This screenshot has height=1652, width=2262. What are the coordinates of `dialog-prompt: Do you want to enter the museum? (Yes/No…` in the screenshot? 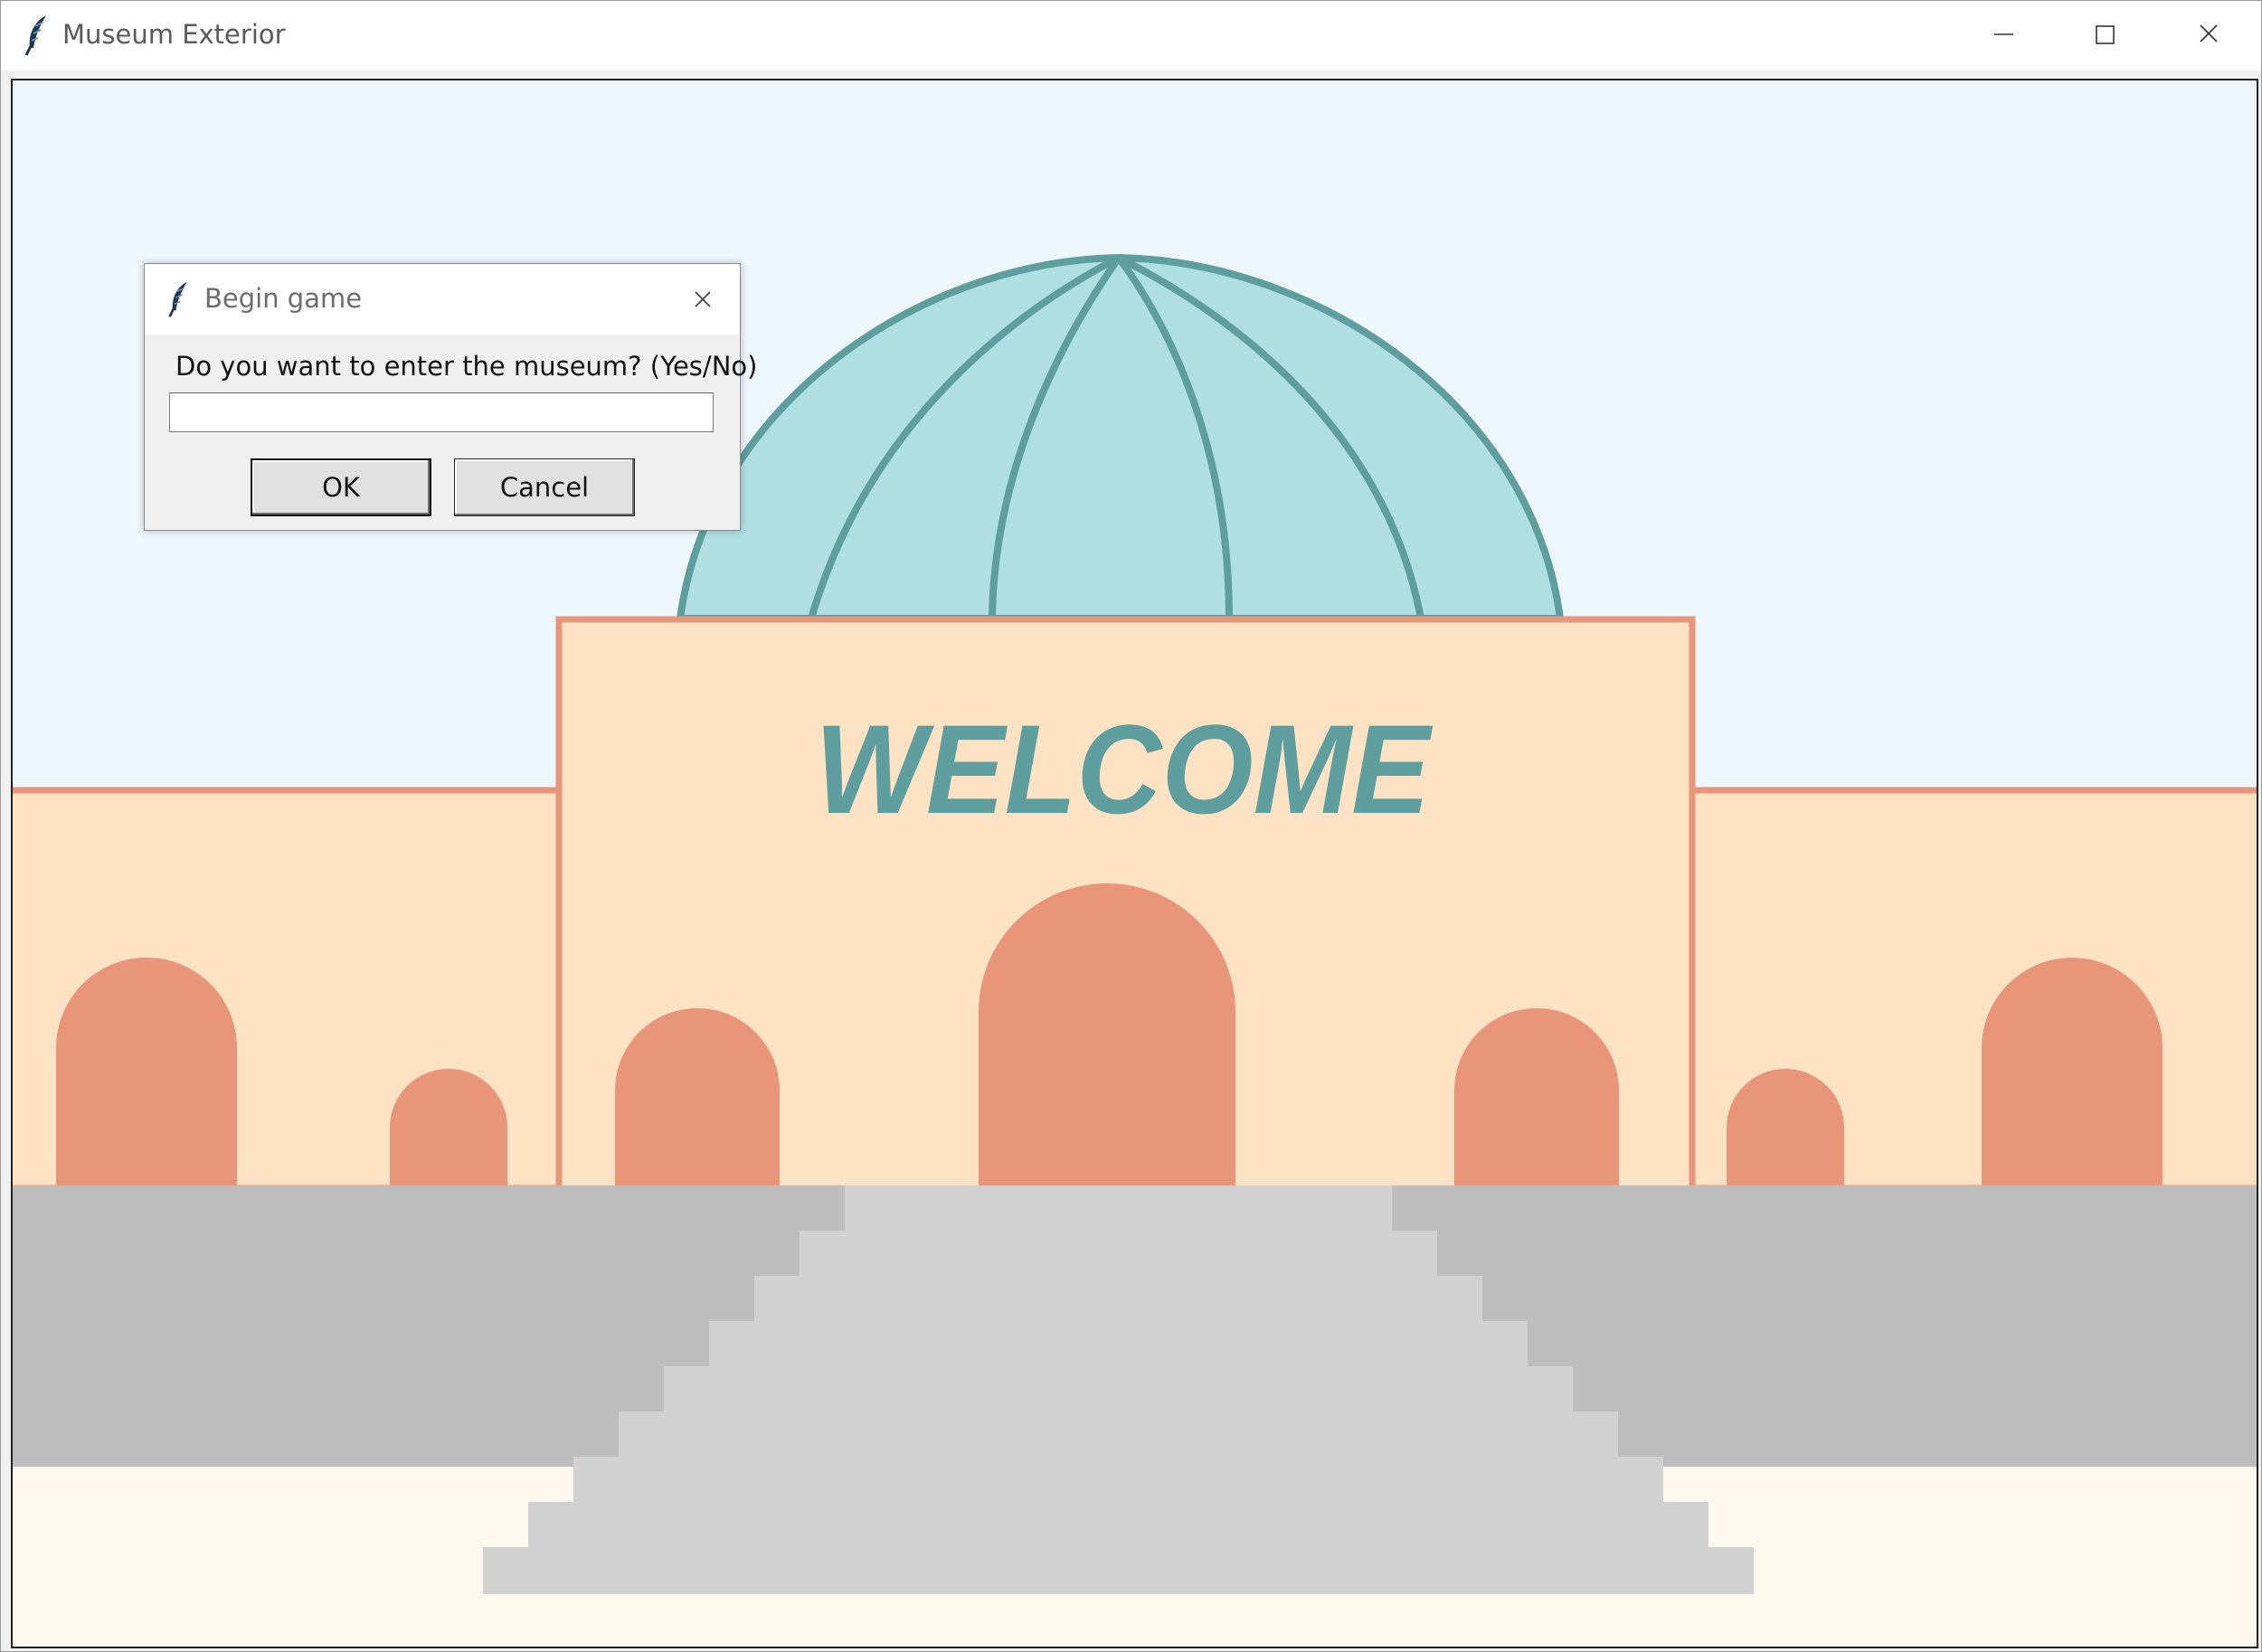 It's located at (466, 366).